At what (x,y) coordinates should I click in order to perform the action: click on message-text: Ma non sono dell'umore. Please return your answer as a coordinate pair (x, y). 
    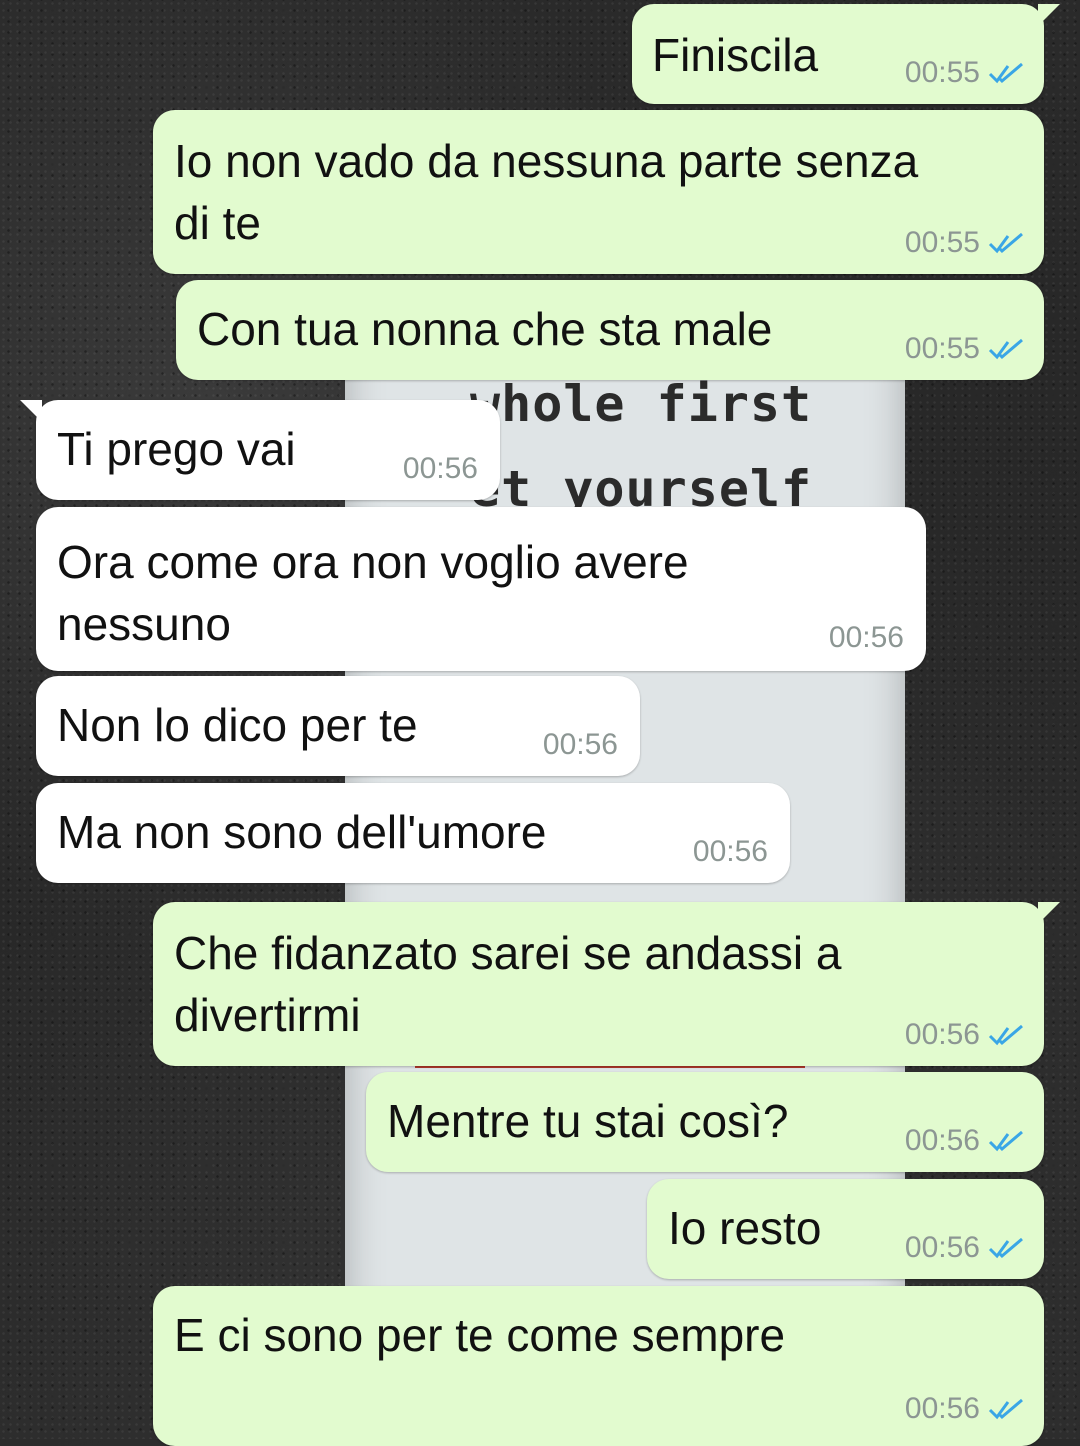
    Looking at the image, I should click on (302, 832).